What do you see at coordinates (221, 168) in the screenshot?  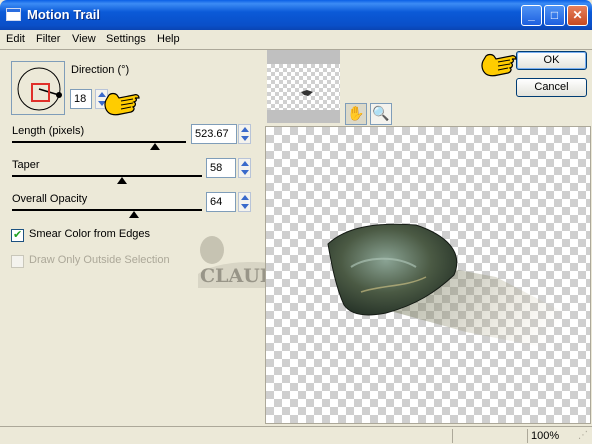 I see `taper-input: 58` at bounding box center [221, 168].